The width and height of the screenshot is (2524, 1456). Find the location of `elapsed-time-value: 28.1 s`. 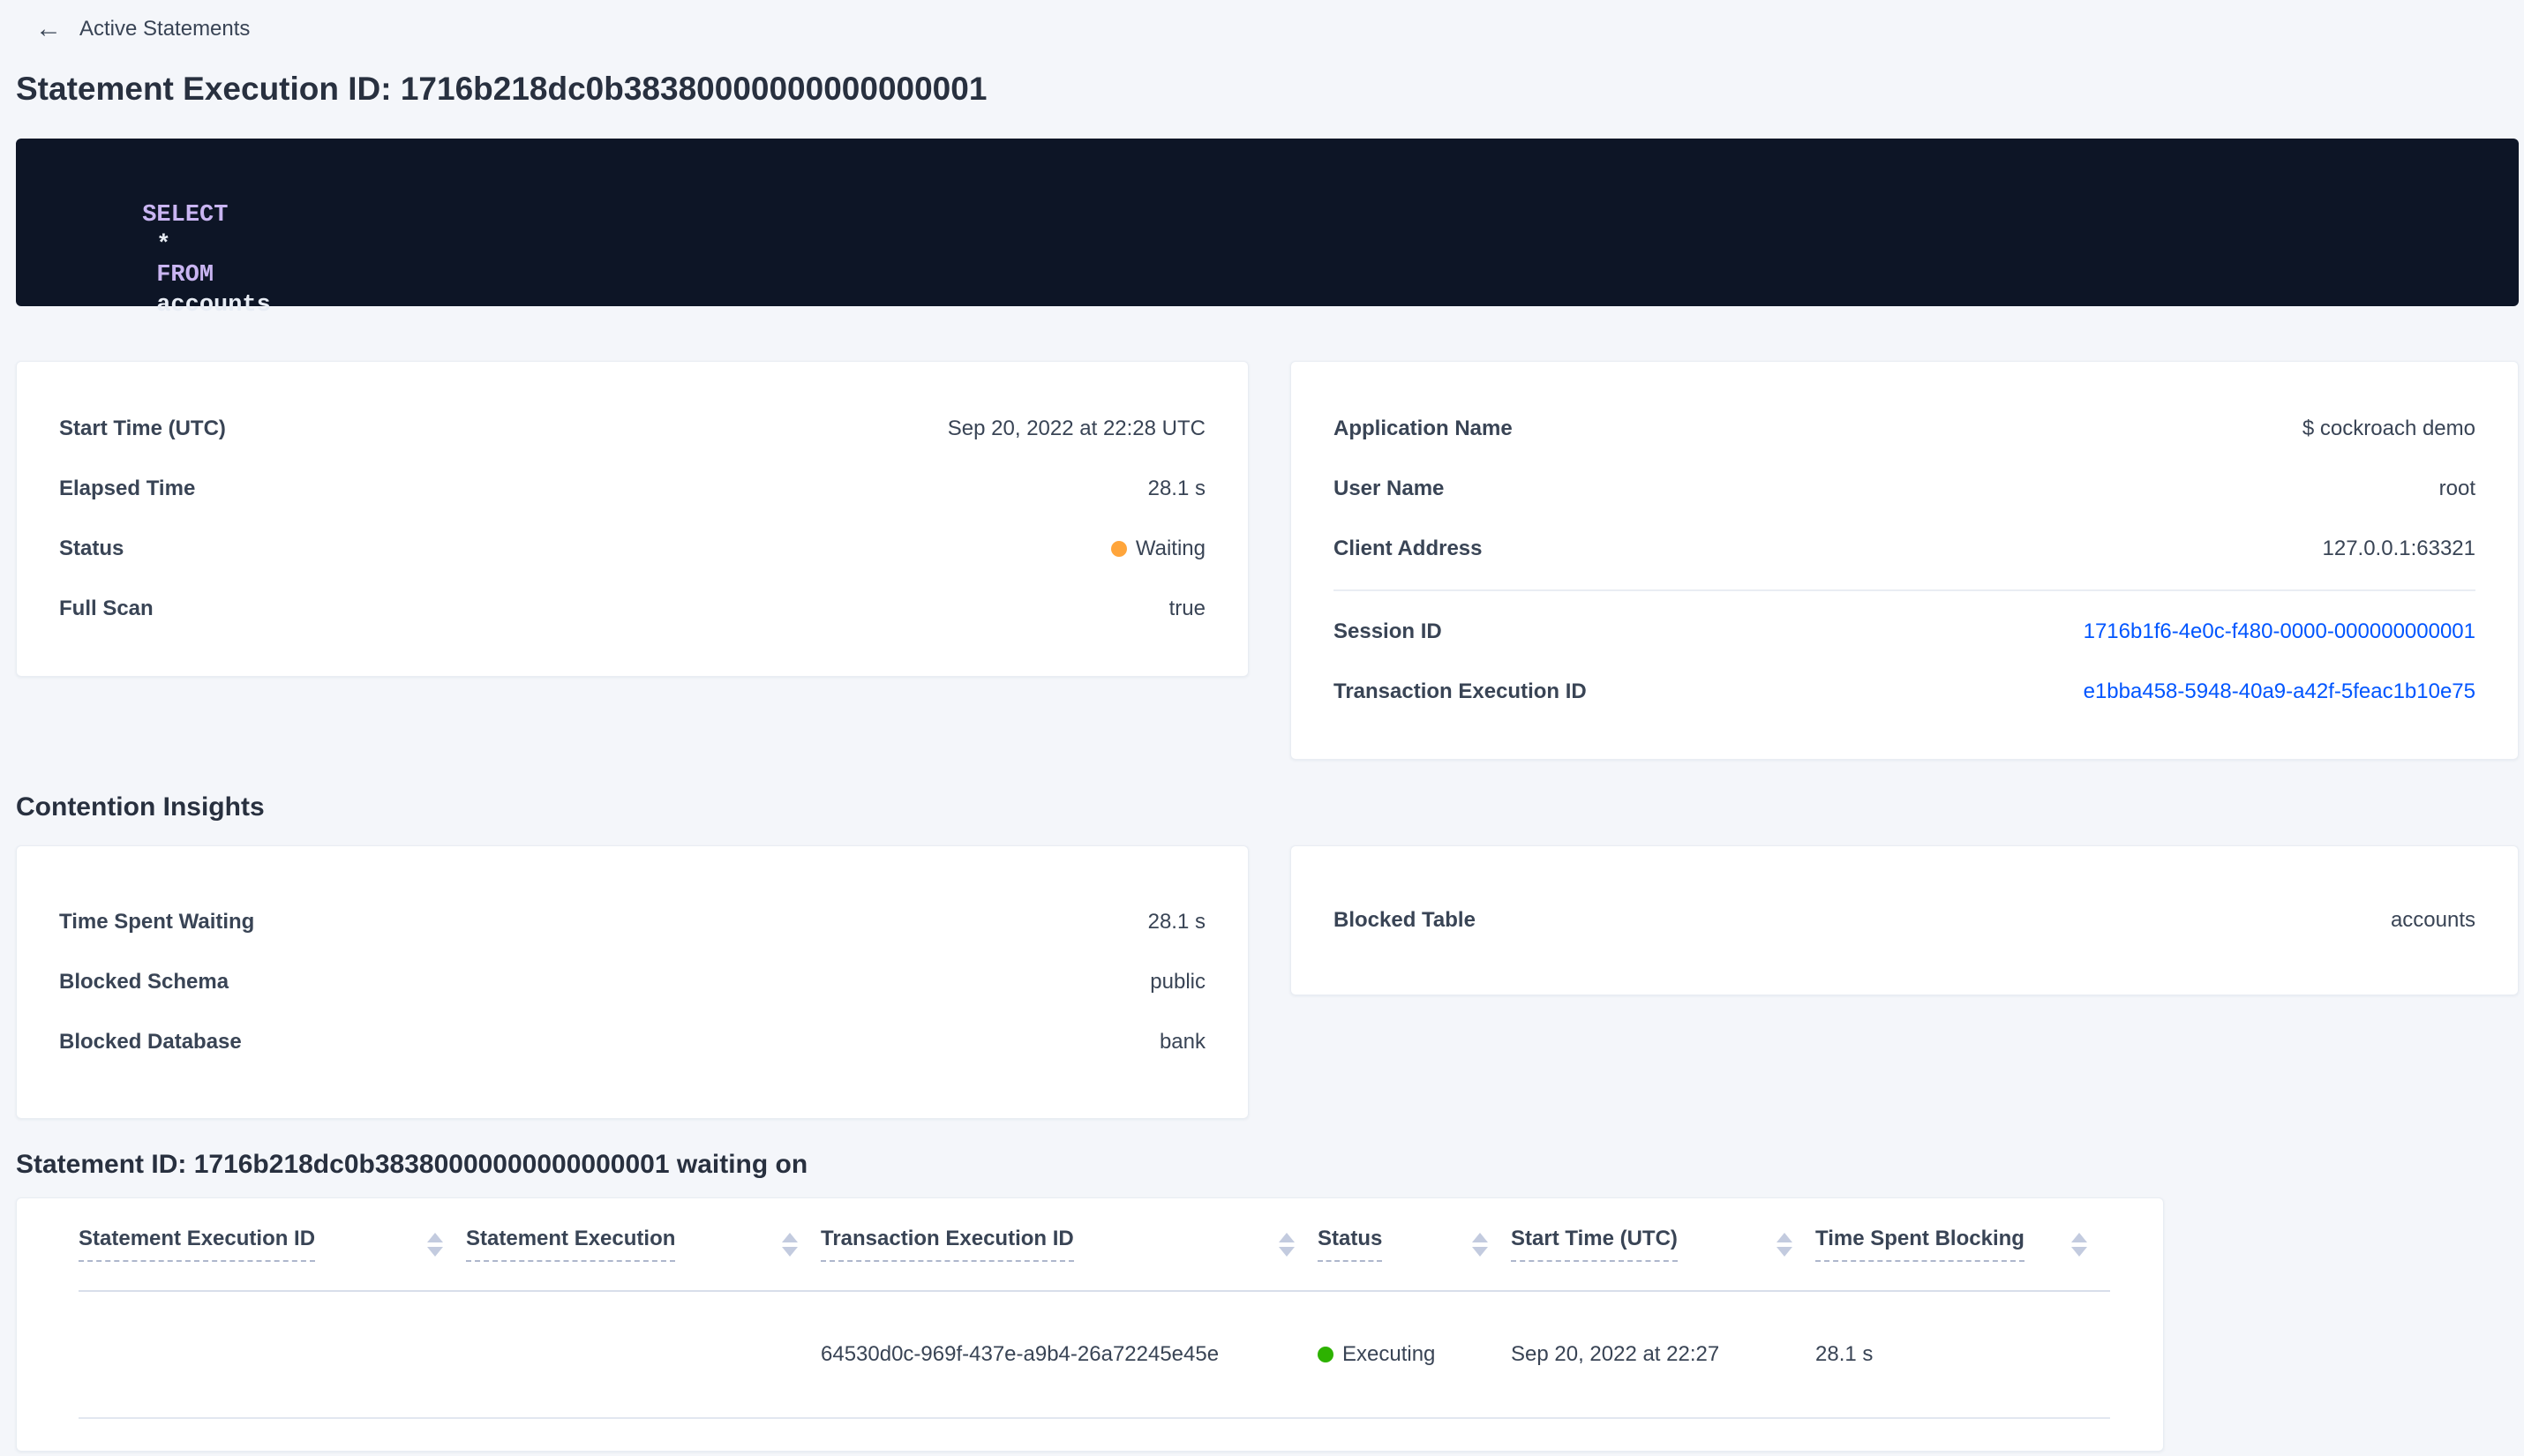

elapsed-time-value: 28.1 s is located at coordinates (1176, 488).